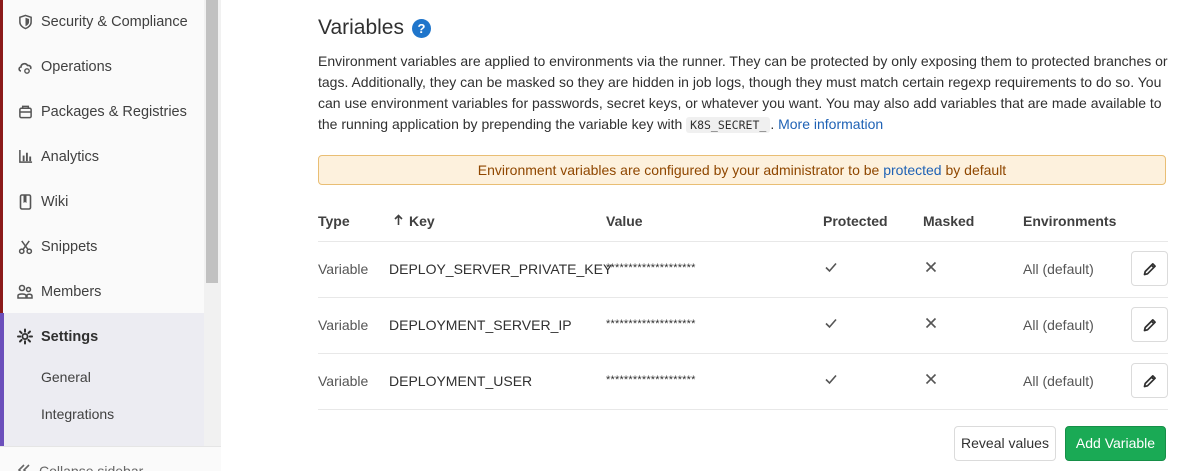 The image size is (1184, 471). What do you see at coordinates (102, 201) in the screenshot?
I see `sidebar-item-wiki: Wiki` at bounding box center [102, 201].